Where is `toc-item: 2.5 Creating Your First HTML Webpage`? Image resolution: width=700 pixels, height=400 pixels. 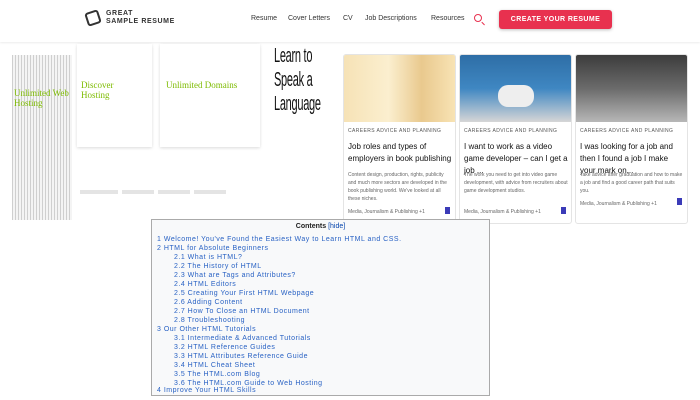
toc-item: 2.5 Creating Your First HTML Webpage is located at coordinates (244, 293).